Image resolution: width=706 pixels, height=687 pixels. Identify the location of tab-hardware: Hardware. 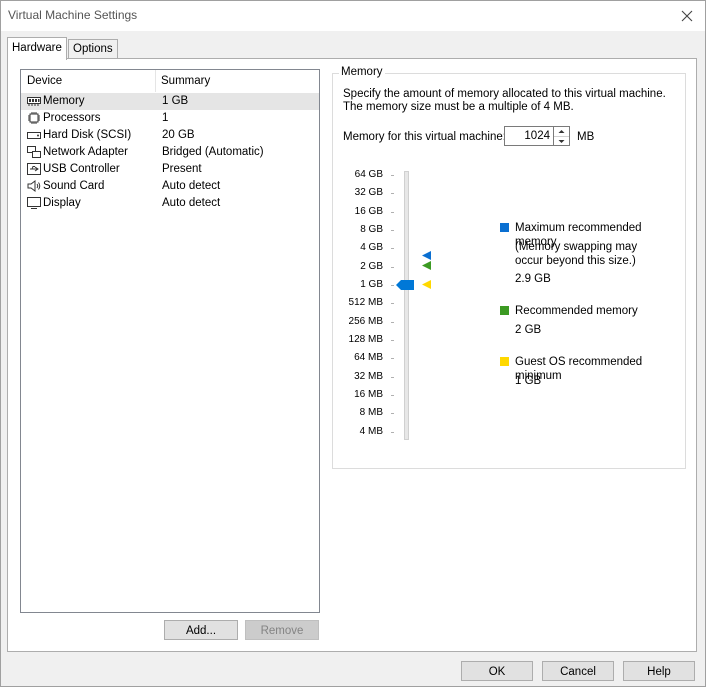
(37, 48).